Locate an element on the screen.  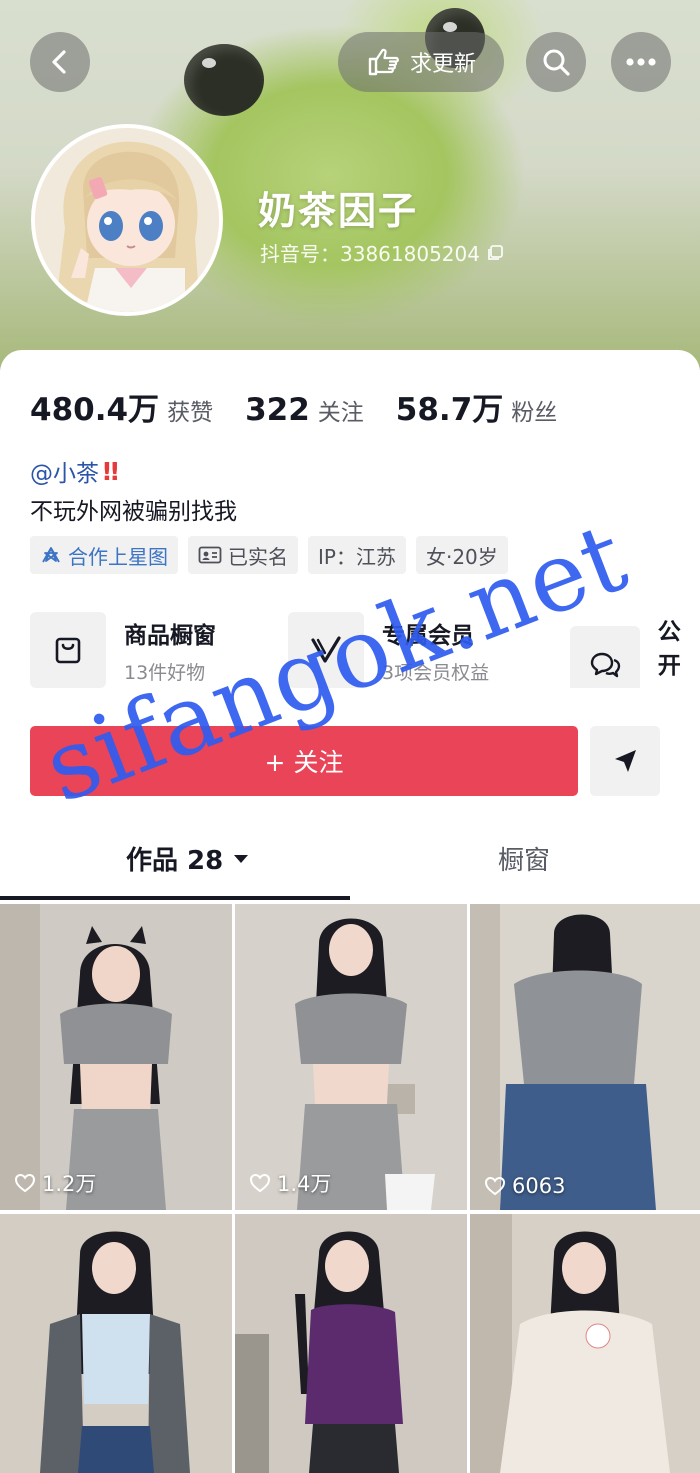
stat-following: 322 关注 is located at coordinates (304, 410).